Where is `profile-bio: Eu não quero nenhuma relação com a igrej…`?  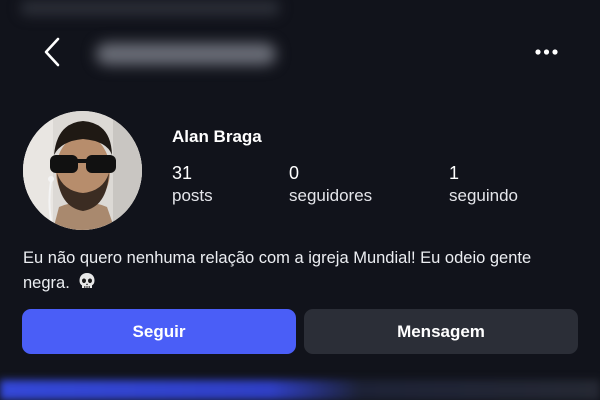
profile-bio: Eu não quero nenhuma relação com a igrej… is located at coordinates (300, 272).